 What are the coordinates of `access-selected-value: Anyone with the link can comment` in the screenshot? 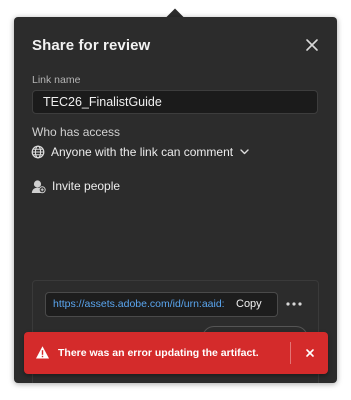 It's located at (142, 152).